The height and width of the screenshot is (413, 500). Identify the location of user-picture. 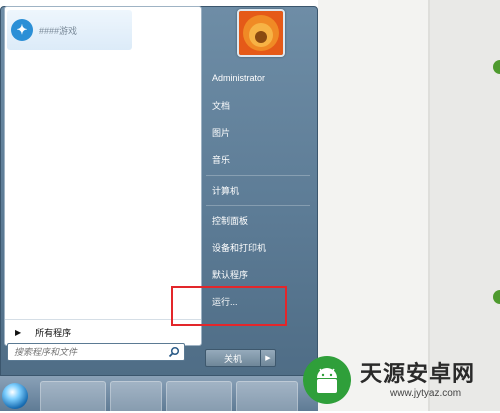
(261, 33).